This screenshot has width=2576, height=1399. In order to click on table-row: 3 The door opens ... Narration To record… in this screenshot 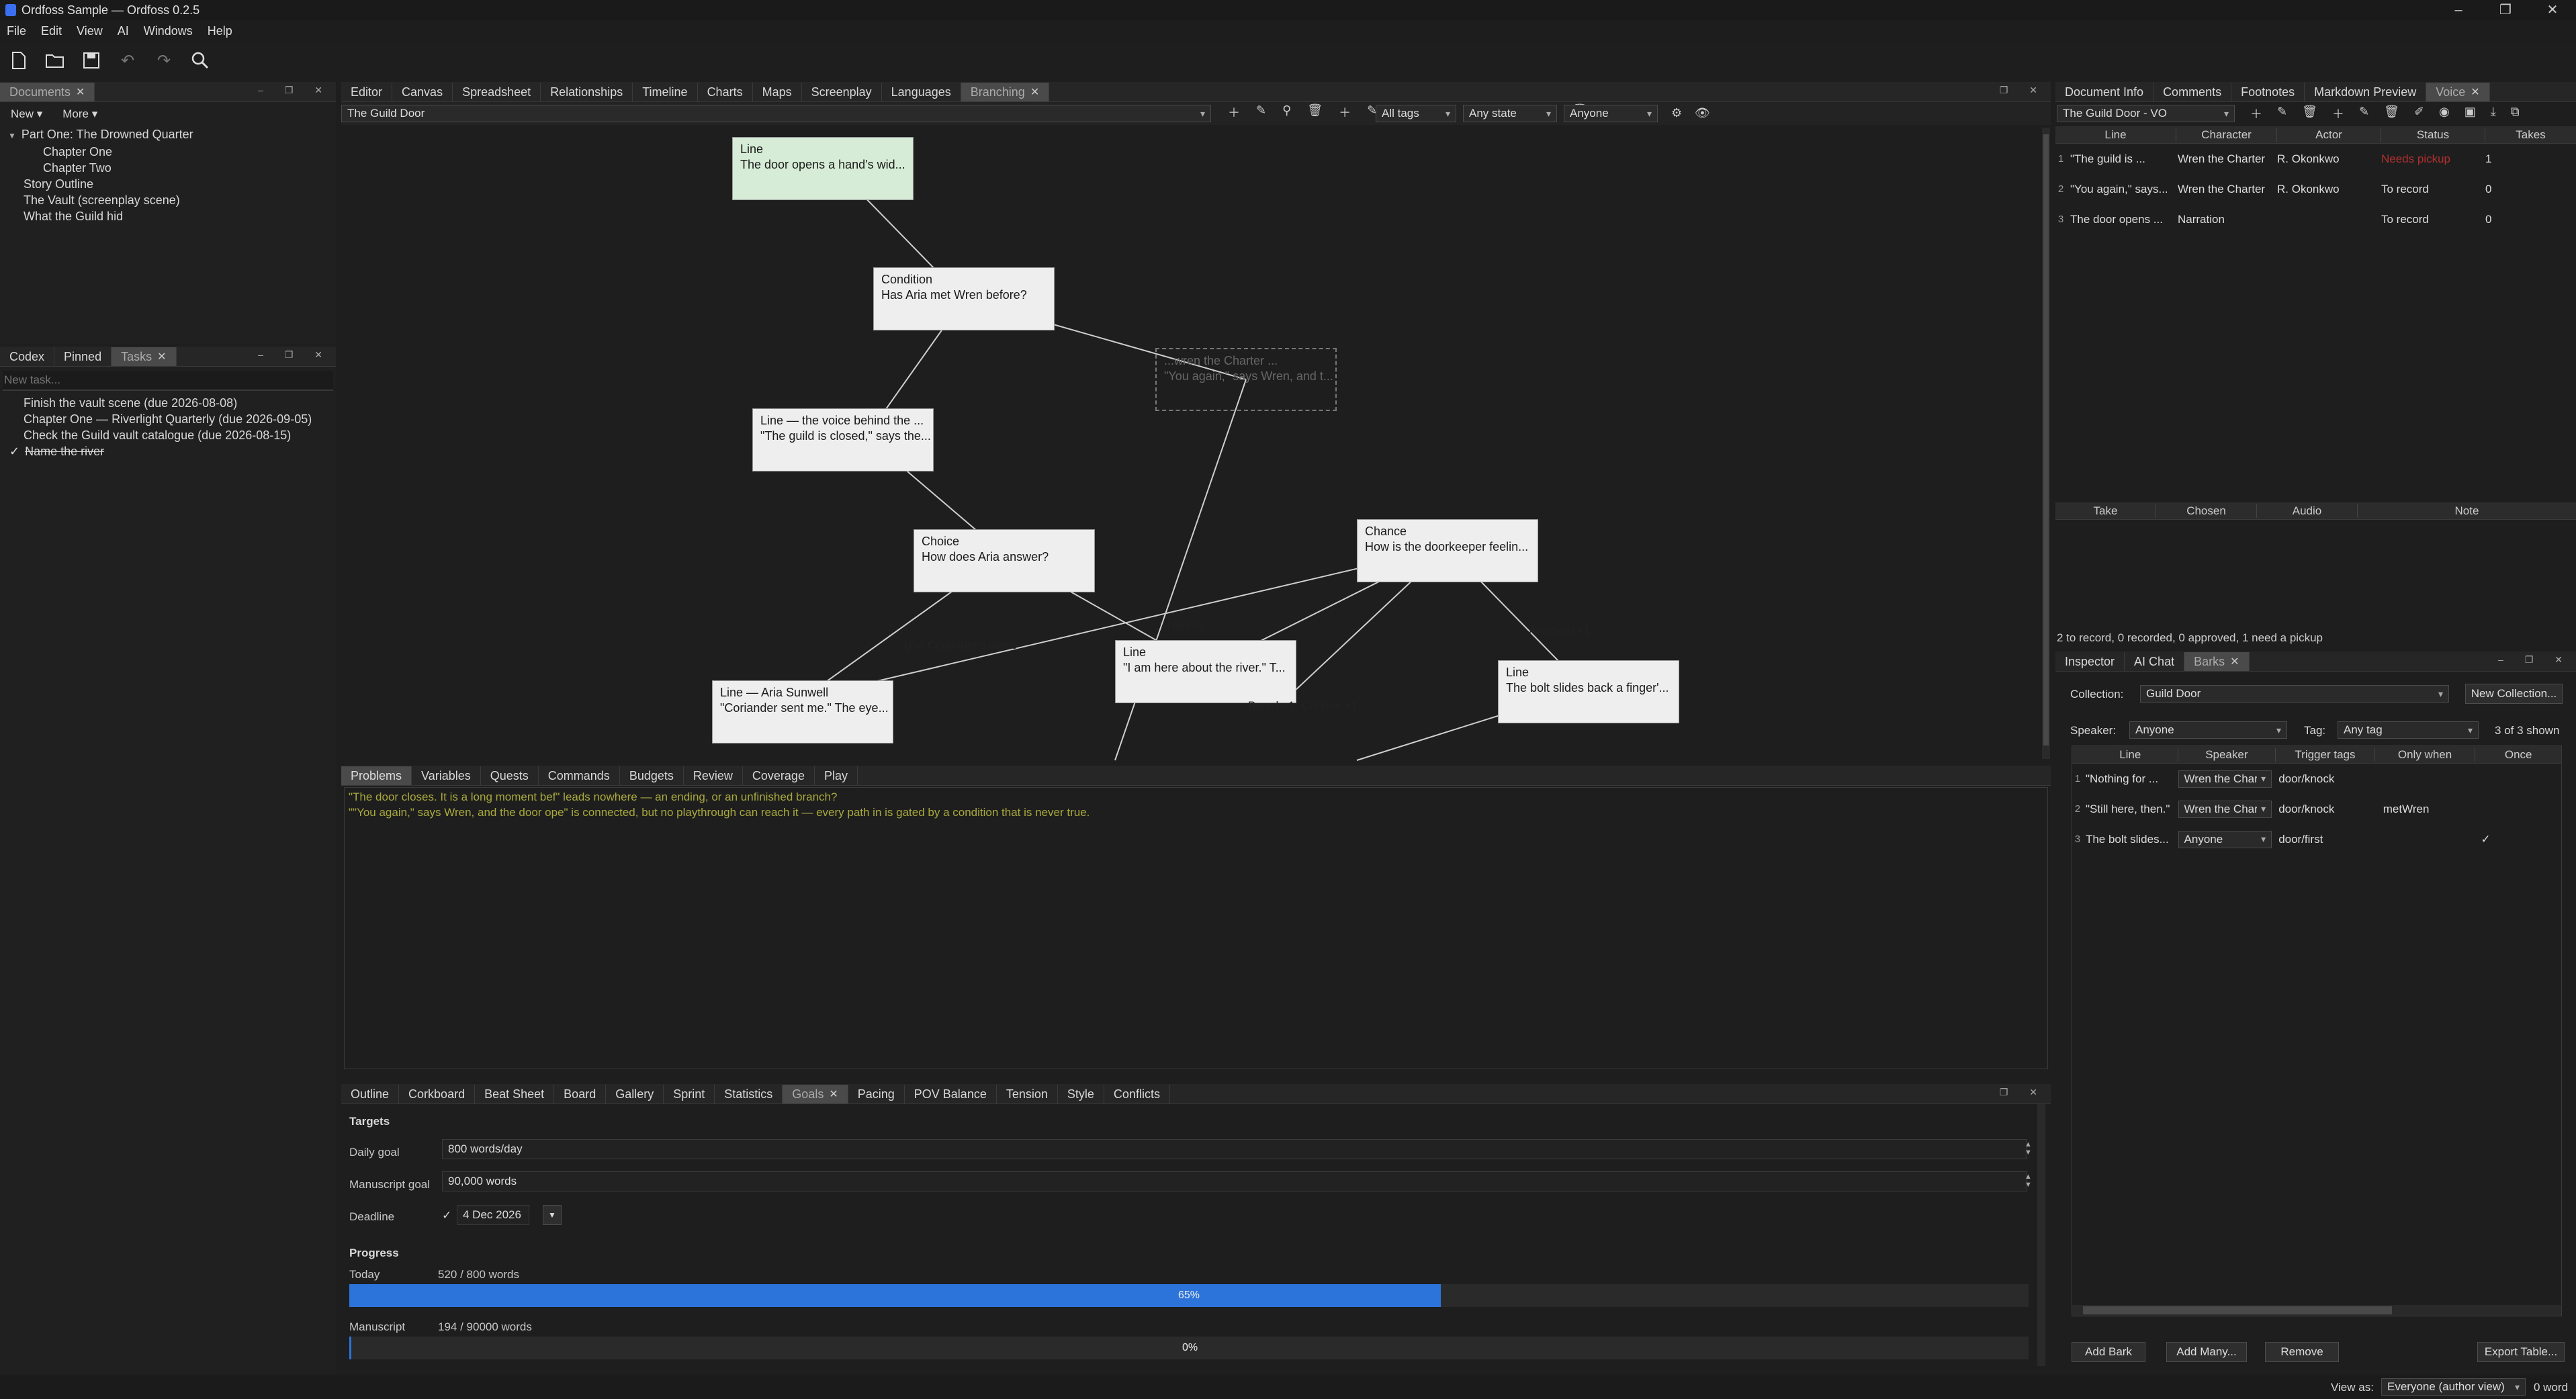, I will do `click(2315, 219)`.